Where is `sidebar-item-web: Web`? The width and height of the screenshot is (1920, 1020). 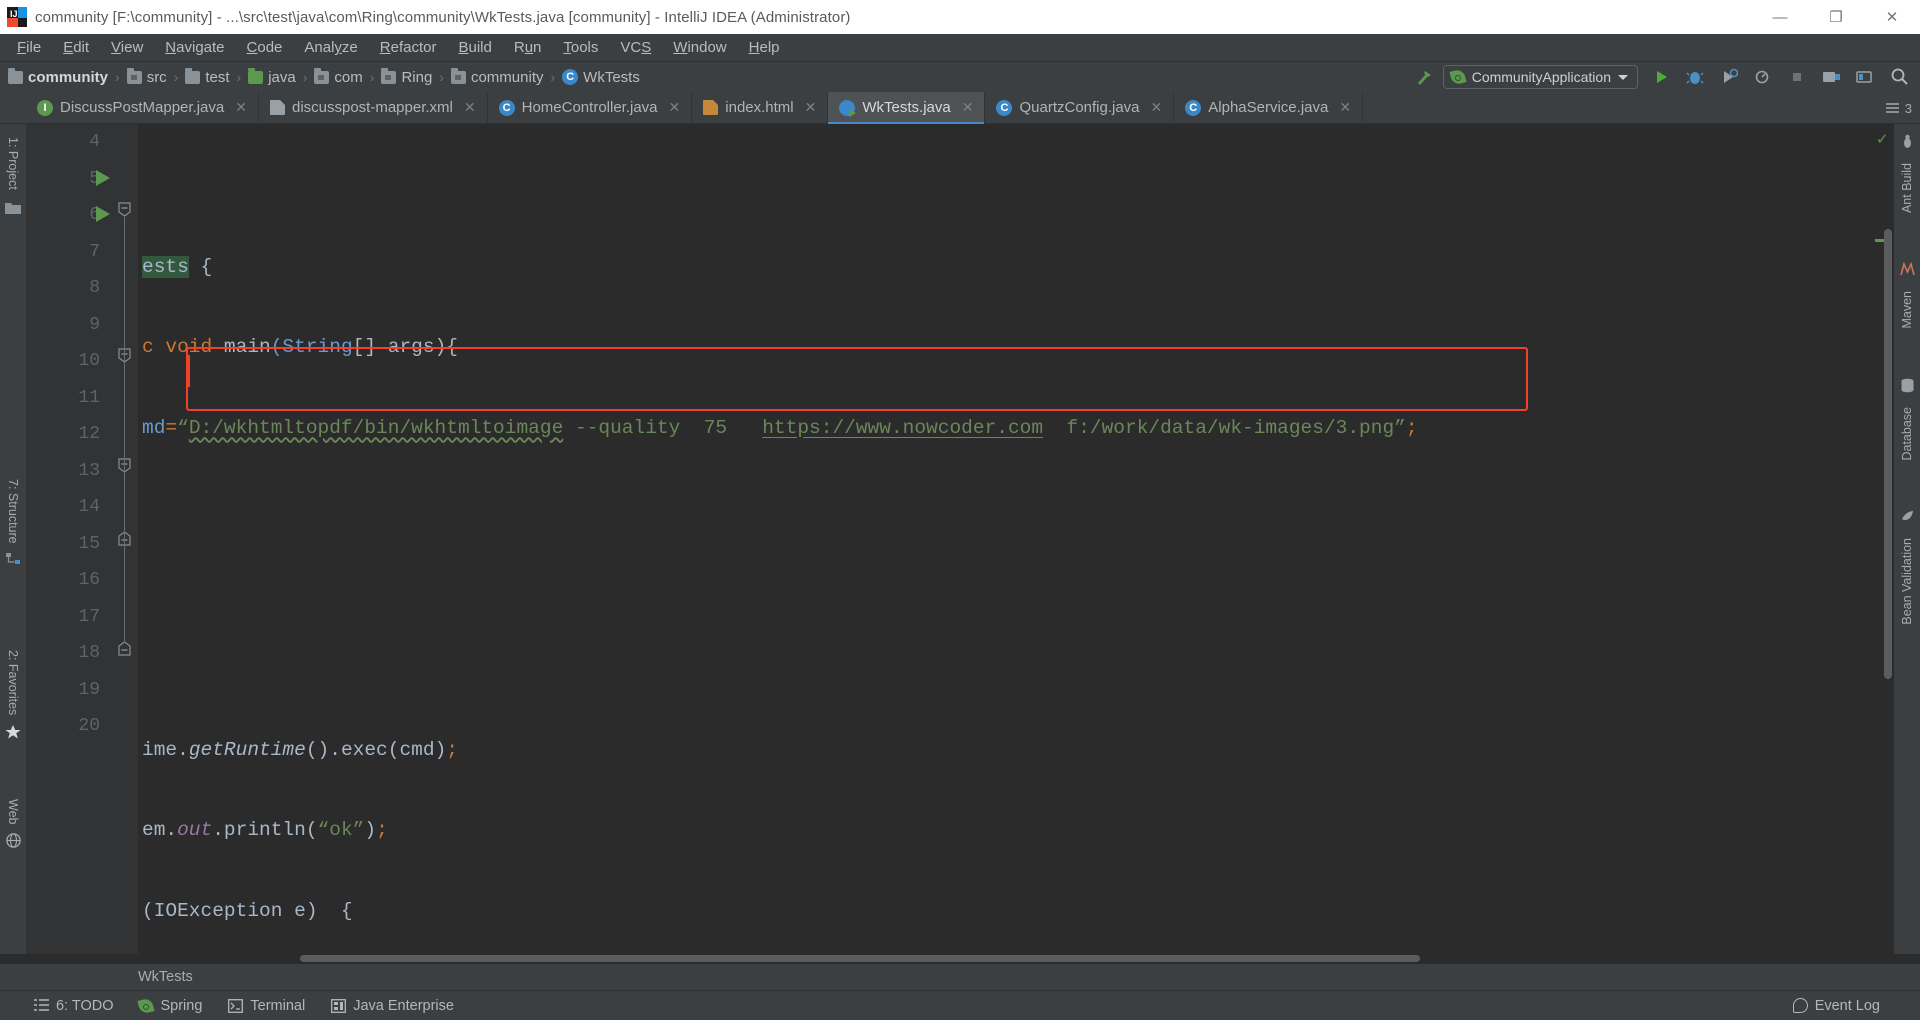
sidebar-item-web: Web is located at coordinates (13, 811).